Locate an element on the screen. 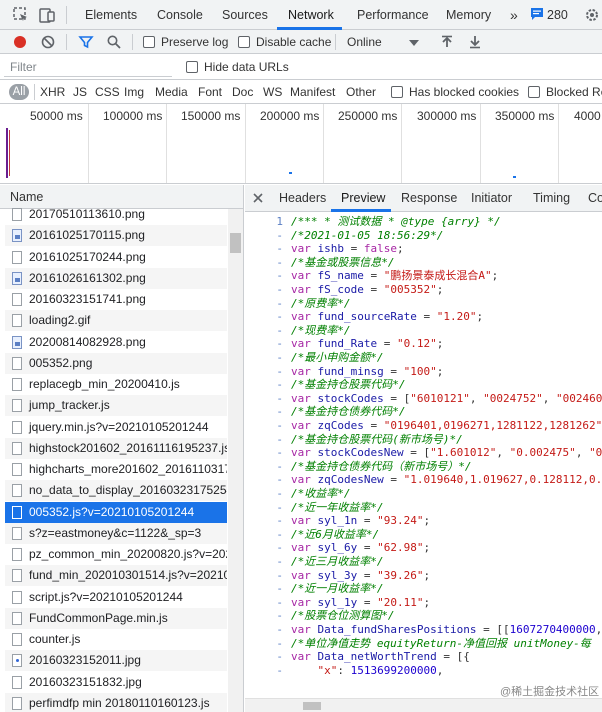 The height and width of the screenshot is (712, 602). tab-console: Console is located at coordinates (180, 15).